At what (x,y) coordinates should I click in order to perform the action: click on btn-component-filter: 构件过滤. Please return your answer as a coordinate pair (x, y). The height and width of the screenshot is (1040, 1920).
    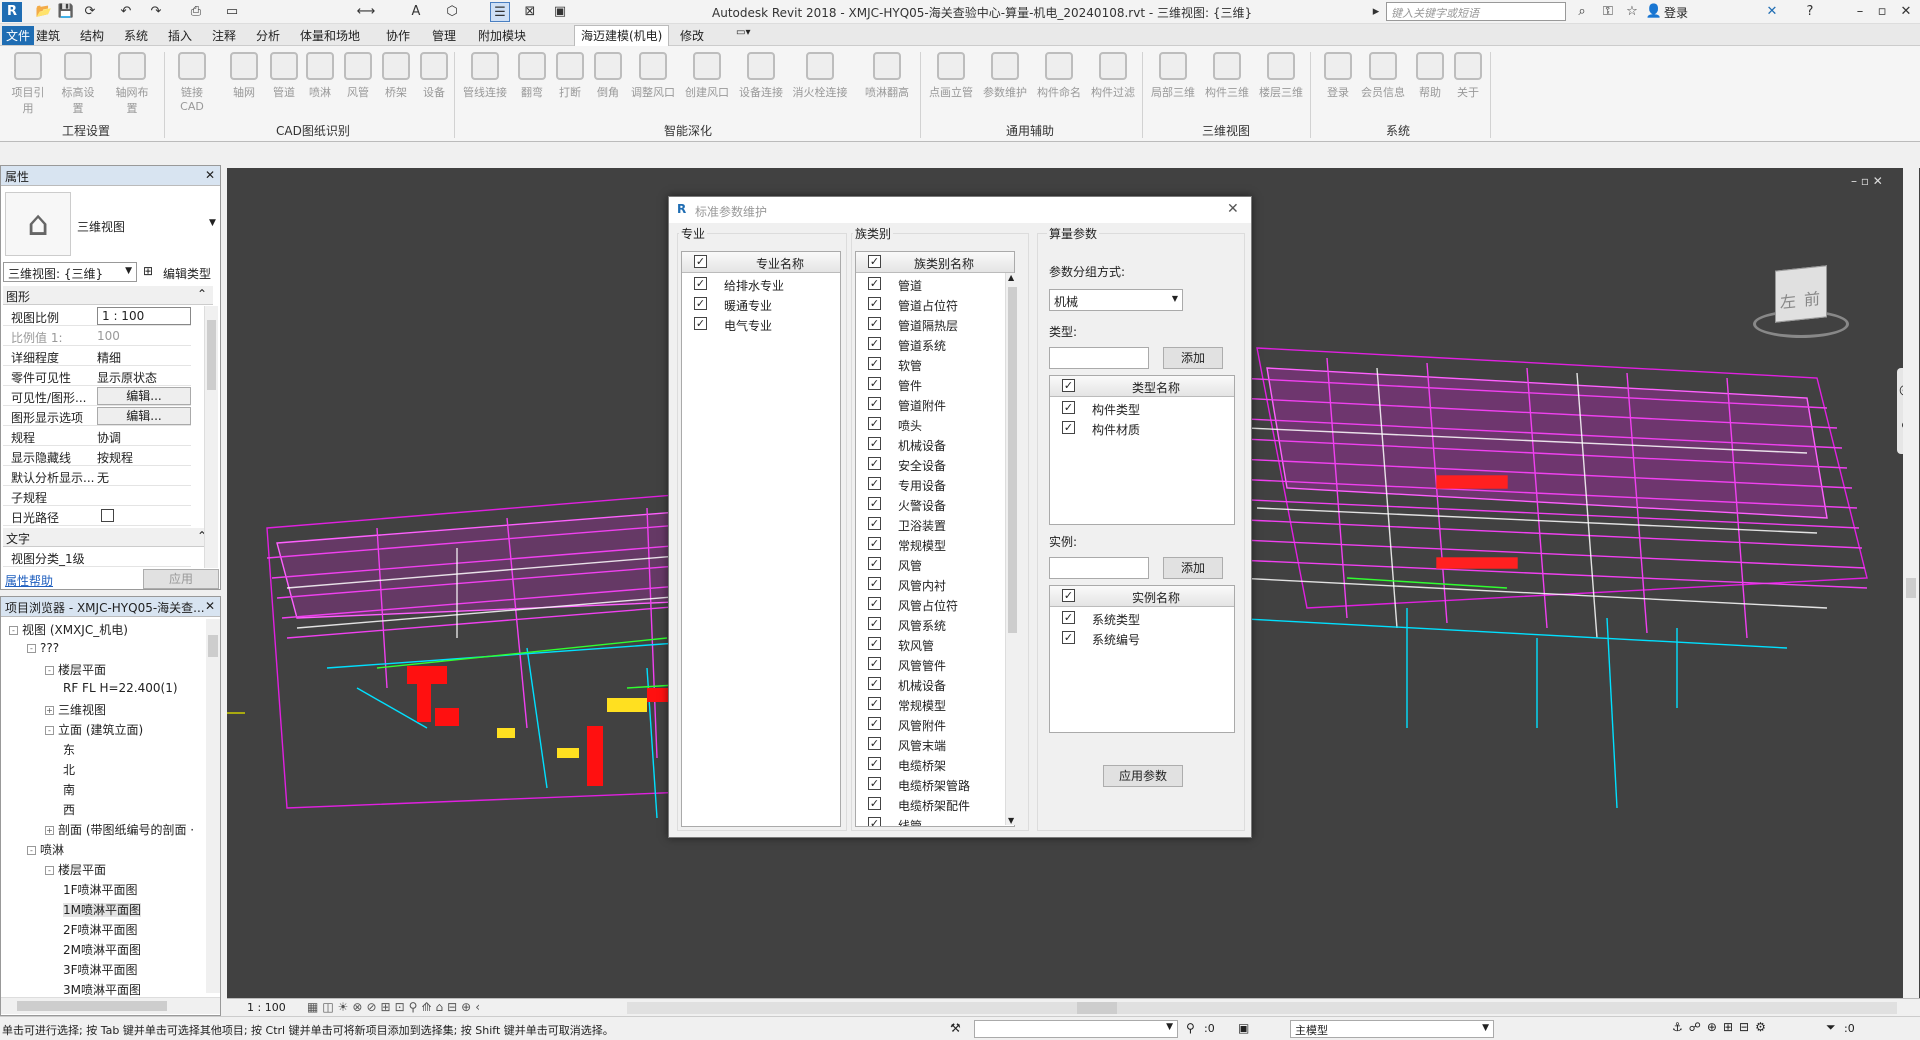
    Looking at the image, I should click on (1113, 76).